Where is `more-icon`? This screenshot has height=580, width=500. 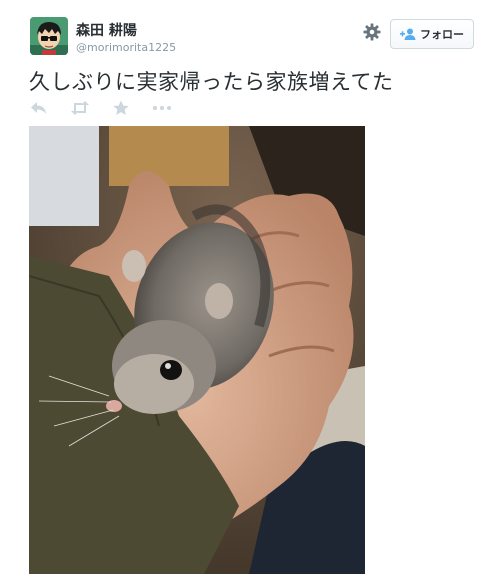
more-icon is located at coordinates (163, 110).